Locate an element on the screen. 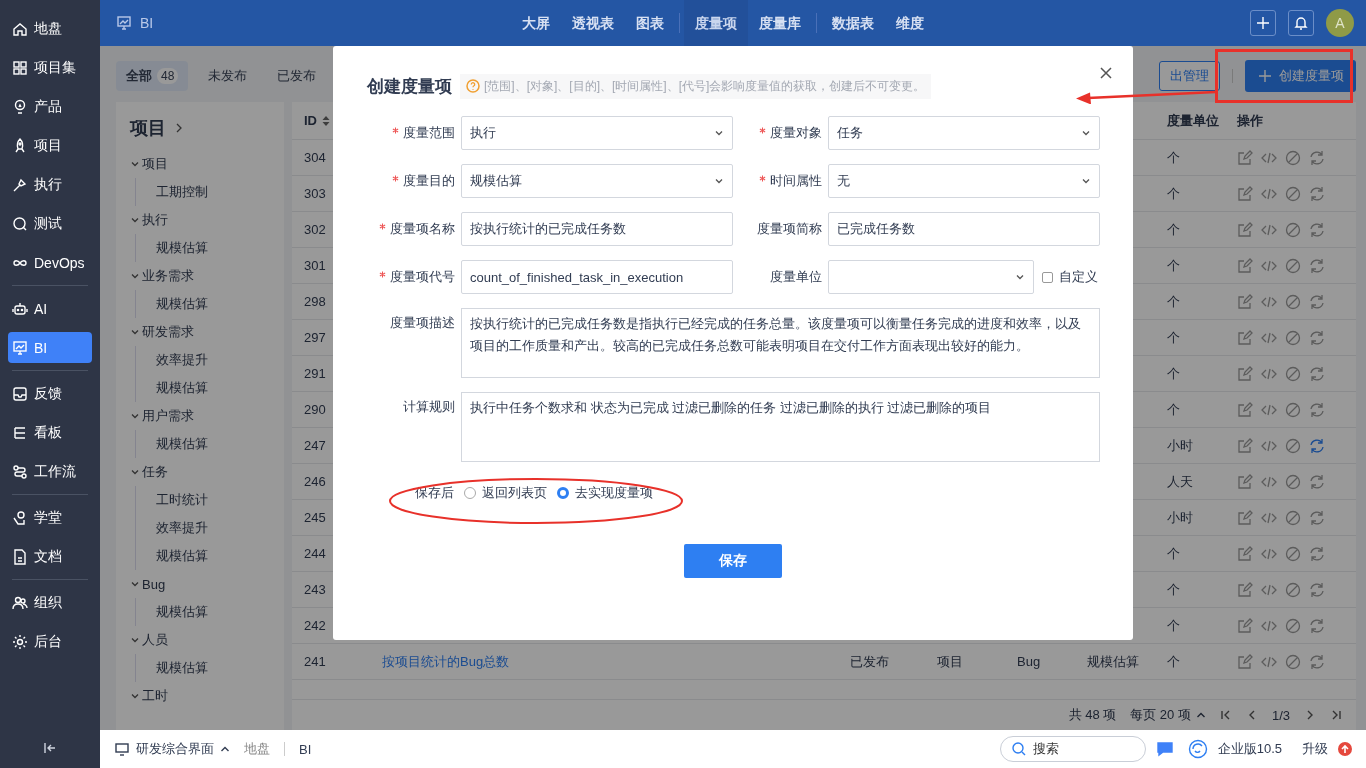 Image resolution: width=1366 pixels, height=768 pixels. input-field: 按执行统计的已完成任务数 is located at coordinates (597, 229).